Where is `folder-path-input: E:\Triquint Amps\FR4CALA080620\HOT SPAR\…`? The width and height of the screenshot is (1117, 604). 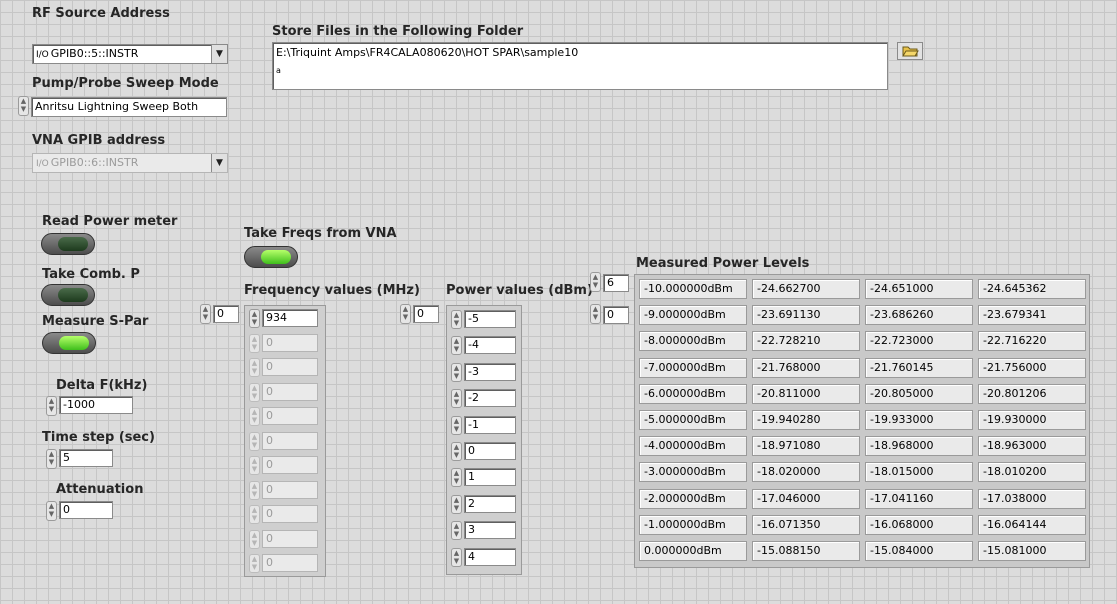
folder-path-input: E:\Triquint Amps\FR4CALA080620\HOT SPAR\… is located at coordinates (580, 66).